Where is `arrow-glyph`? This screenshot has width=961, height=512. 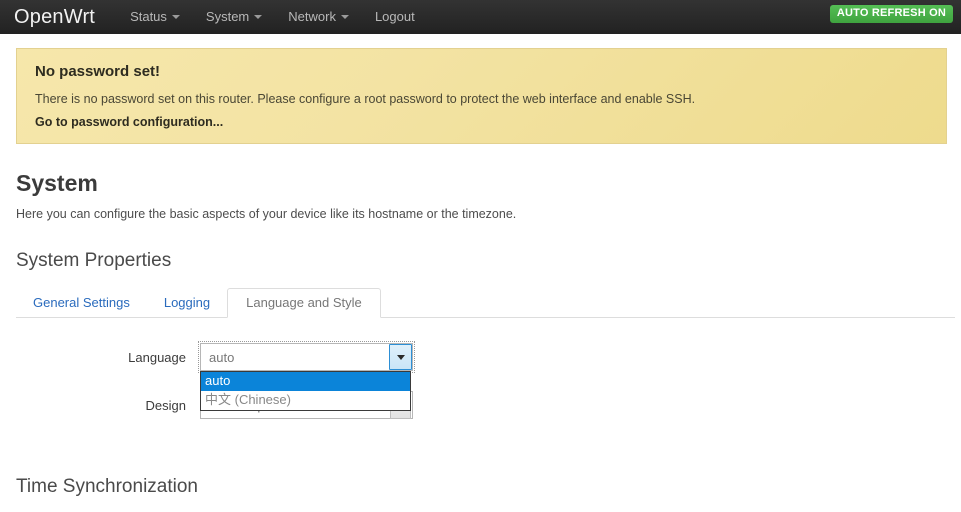 arrow-glyph is located at coordinates (400, 357).